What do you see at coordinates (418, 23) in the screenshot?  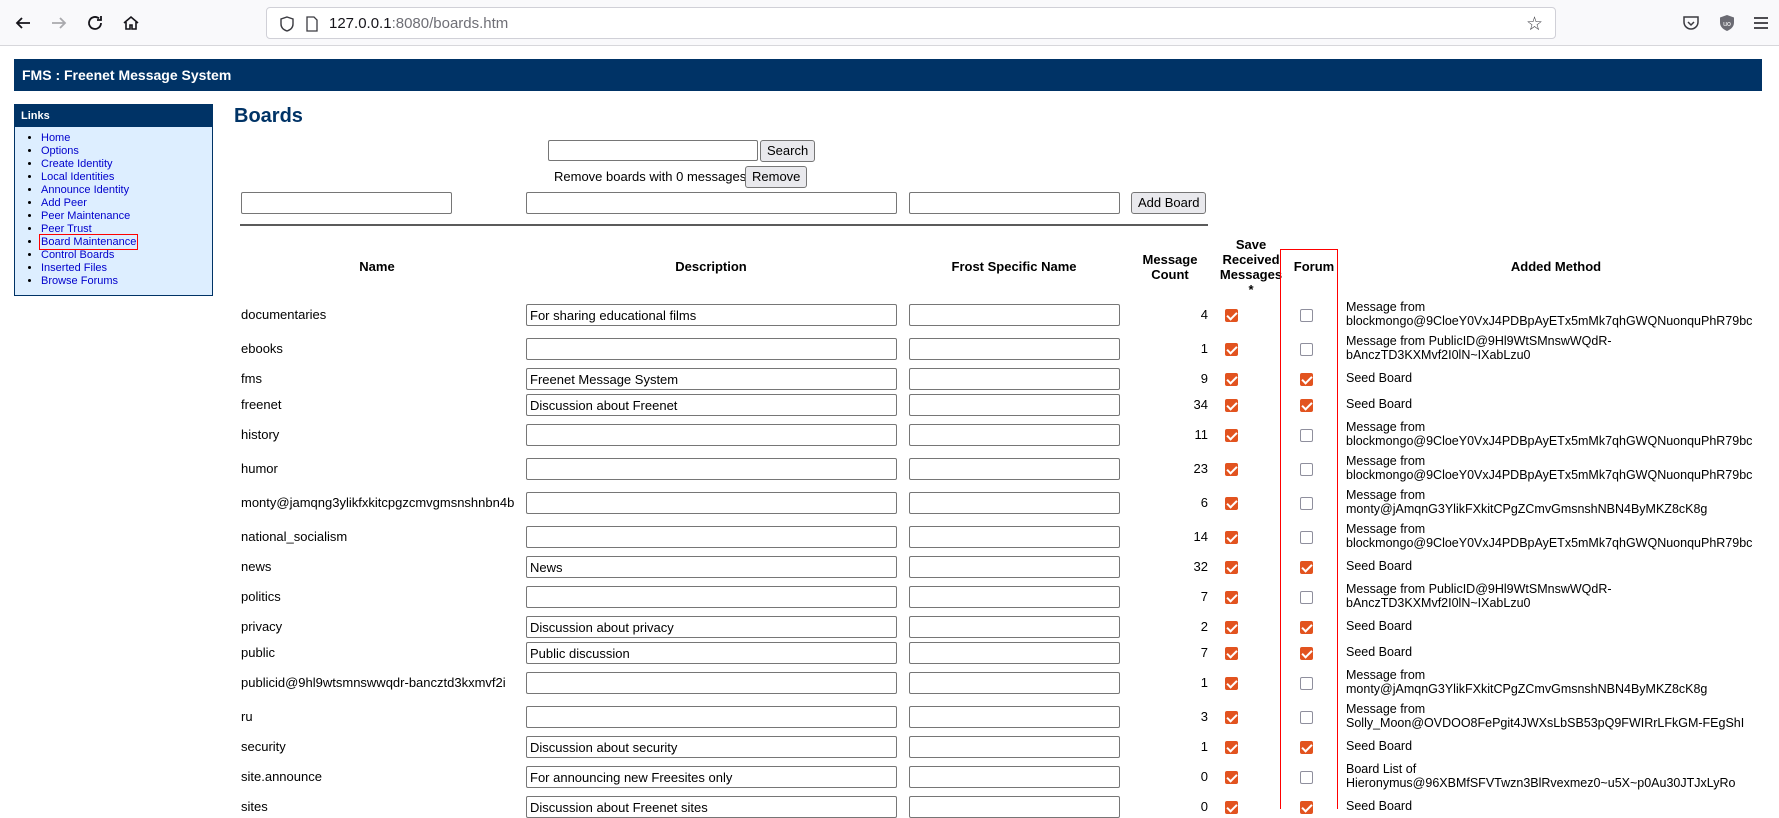 I see `url-text: 127.0.0.1:8080/boards.htm` at bounding box center [418, 23].